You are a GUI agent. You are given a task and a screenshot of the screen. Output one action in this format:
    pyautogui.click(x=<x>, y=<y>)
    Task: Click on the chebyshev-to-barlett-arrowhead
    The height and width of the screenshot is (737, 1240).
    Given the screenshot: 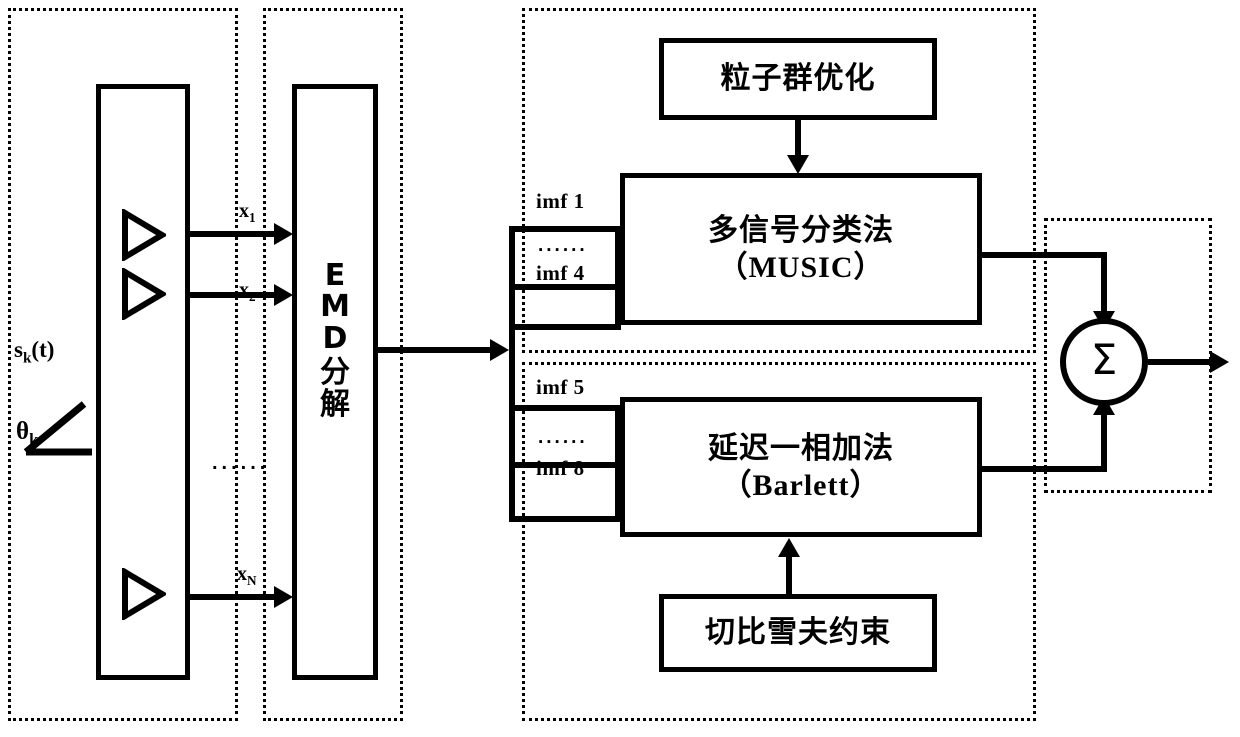 What is the action you would take?
    pyautogui.click(x=789, y=547)
    